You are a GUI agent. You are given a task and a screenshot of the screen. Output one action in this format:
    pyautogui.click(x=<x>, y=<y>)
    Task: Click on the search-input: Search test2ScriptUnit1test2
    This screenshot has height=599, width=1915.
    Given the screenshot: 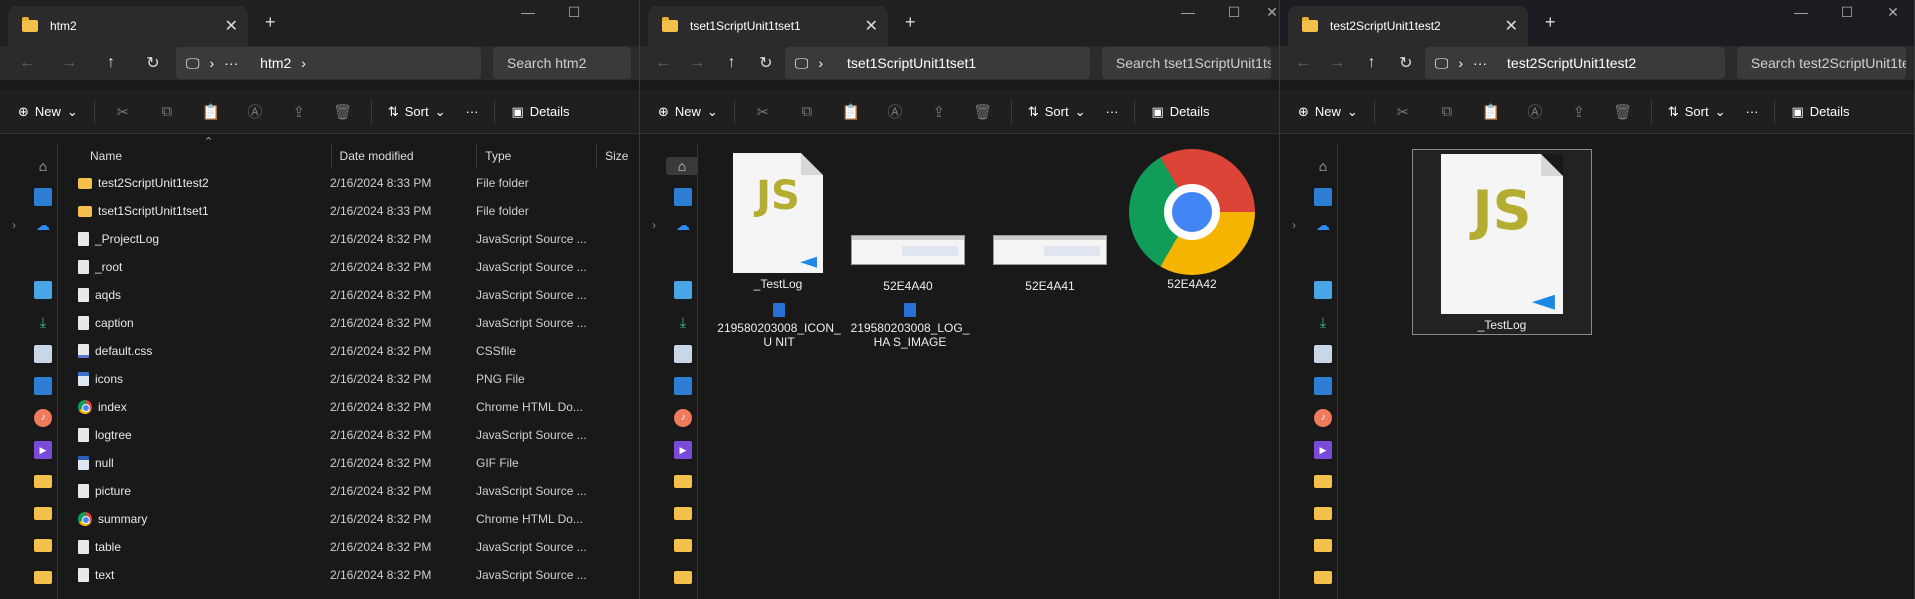 What is the action you would take?
    pyautogui.click(x=1821, y=63)
    